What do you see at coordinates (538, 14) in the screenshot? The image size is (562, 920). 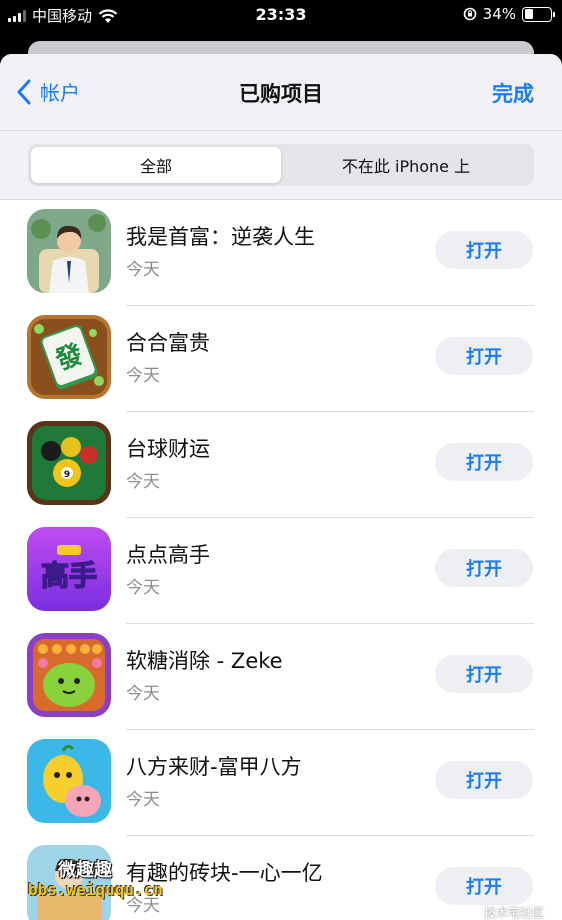 I see `battery-icon` at bounding box center [538, 14].